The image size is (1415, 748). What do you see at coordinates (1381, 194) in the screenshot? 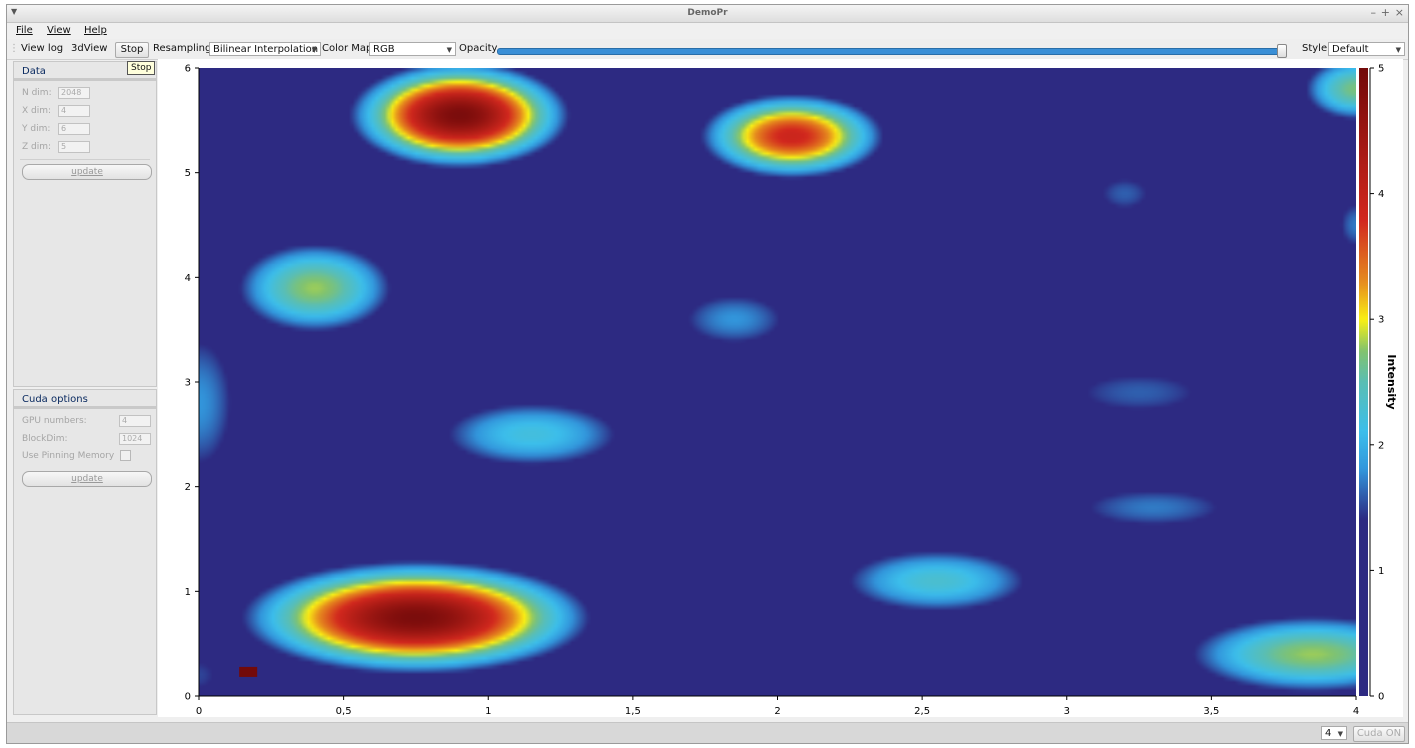
I see `colorbar-tick-label: 4` at bounding box center [1381, 194].